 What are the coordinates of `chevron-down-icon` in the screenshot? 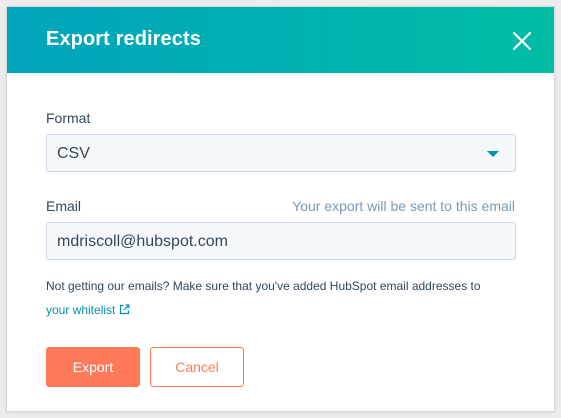 It's located at (493, 154).